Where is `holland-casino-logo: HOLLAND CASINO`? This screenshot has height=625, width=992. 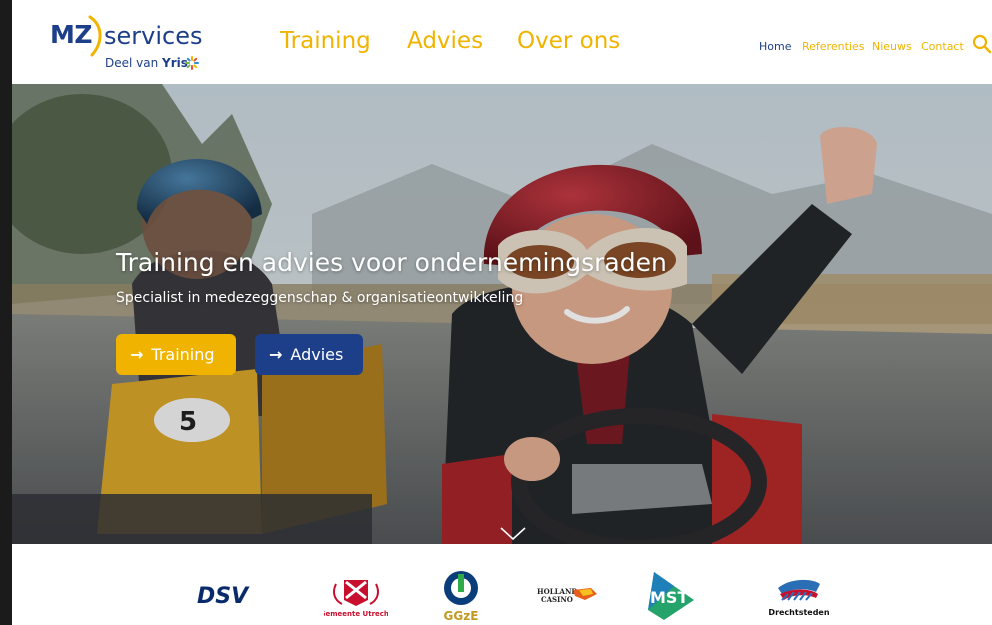
holland-casino-logo: HOLLAND CASINO is located at coordinates (567, 595).